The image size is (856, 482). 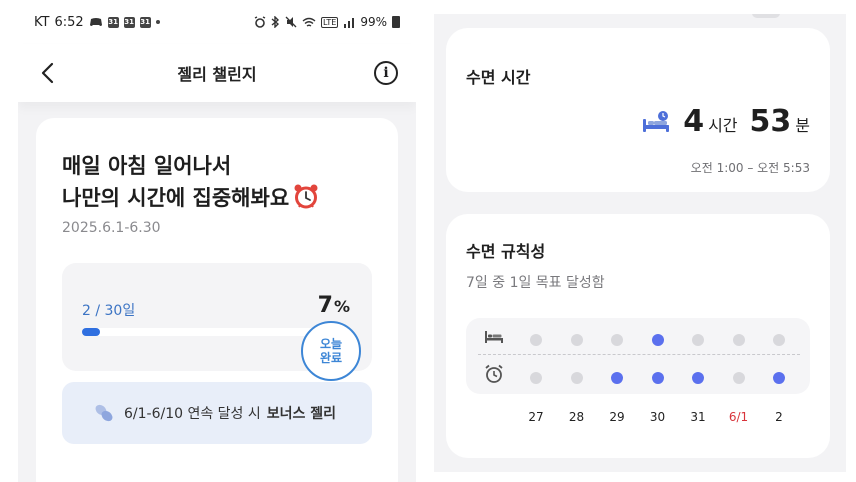 What do you see at coordinates (694, 121) in the screenshot?
I see `sleep-hours: 4` at bounding box center [694, 121].